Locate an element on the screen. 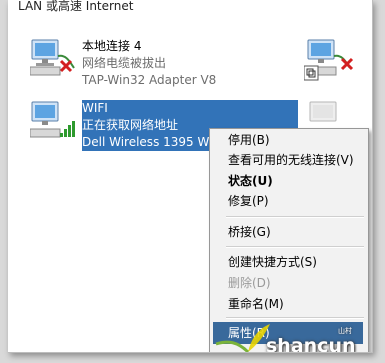  wireless-adapter-icon is located at coordinates (52, 119).